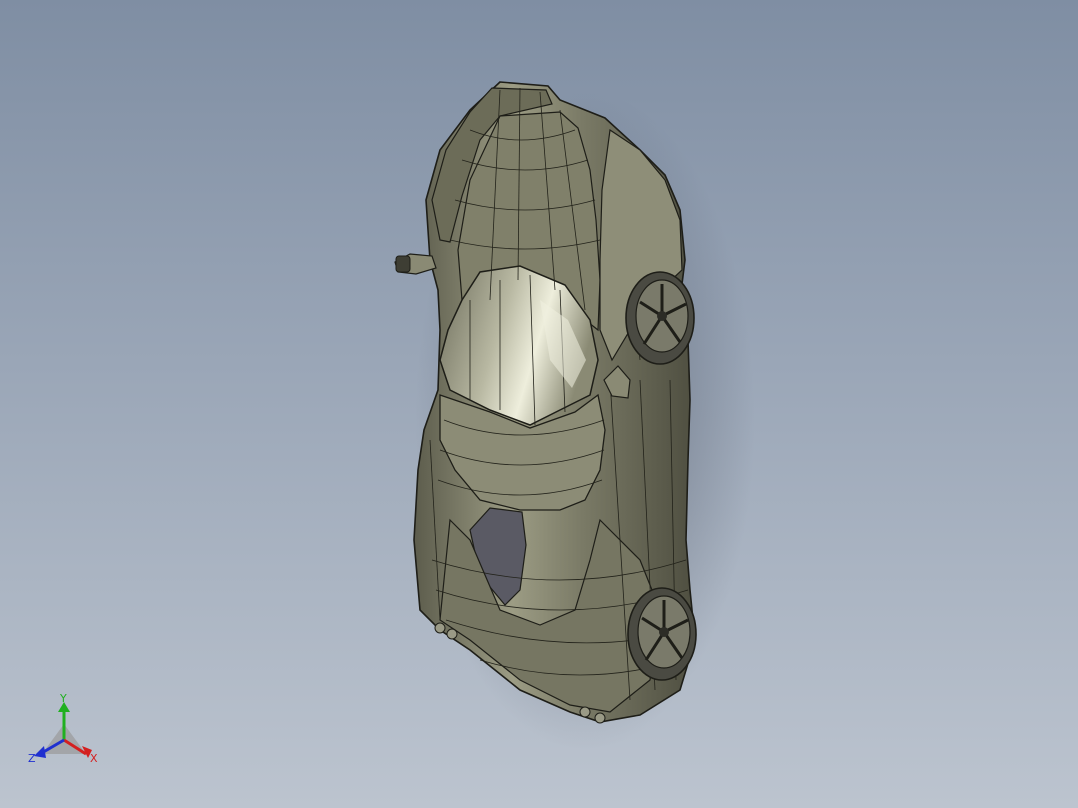  Describe the element at coordinates (63, 698) in the screenshot. I see `triad-y-label: Y` at that location.